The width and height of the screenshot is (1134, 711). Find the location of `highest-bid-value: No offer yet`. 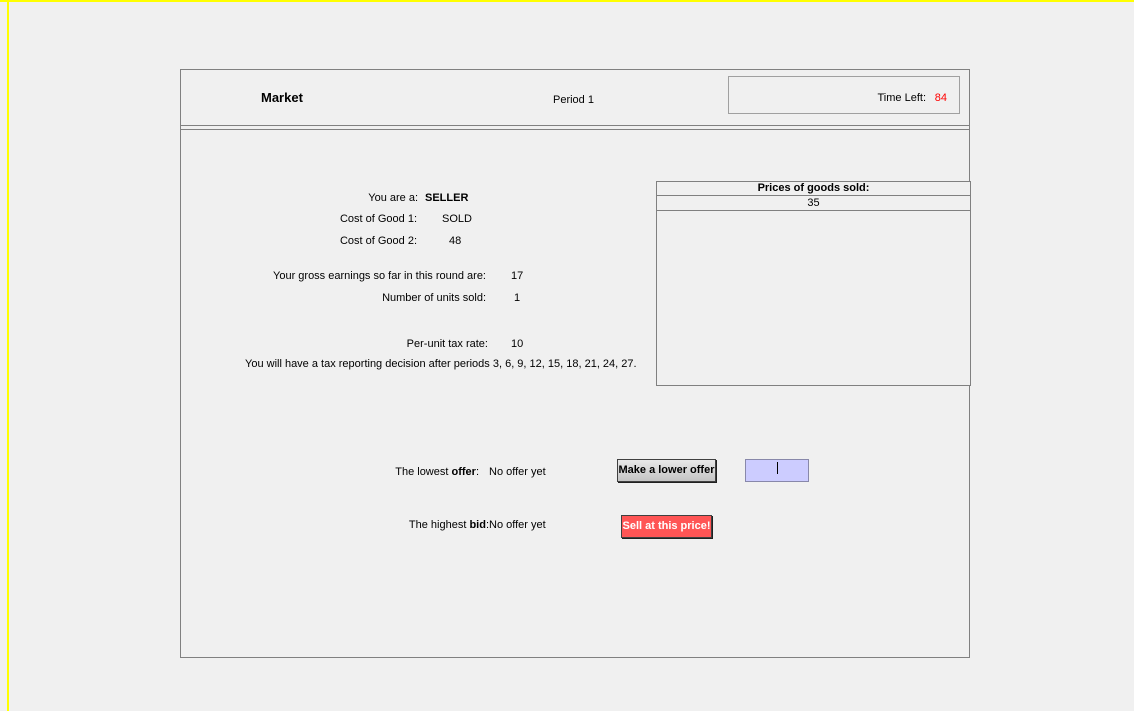

highest-bid-value: No offer yet is located at coordinates (517, 525).